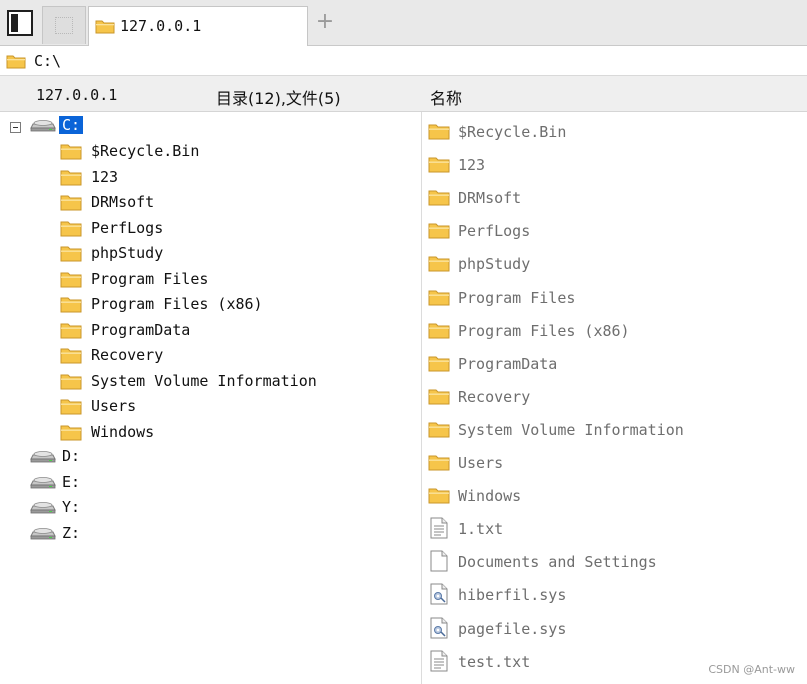 The height and width of the screenshot is (684, 807). What do you see at coordinates (210, 456) in the screenshot?
I see `tree-item-drive: D:` at bounding box center [210, 456].